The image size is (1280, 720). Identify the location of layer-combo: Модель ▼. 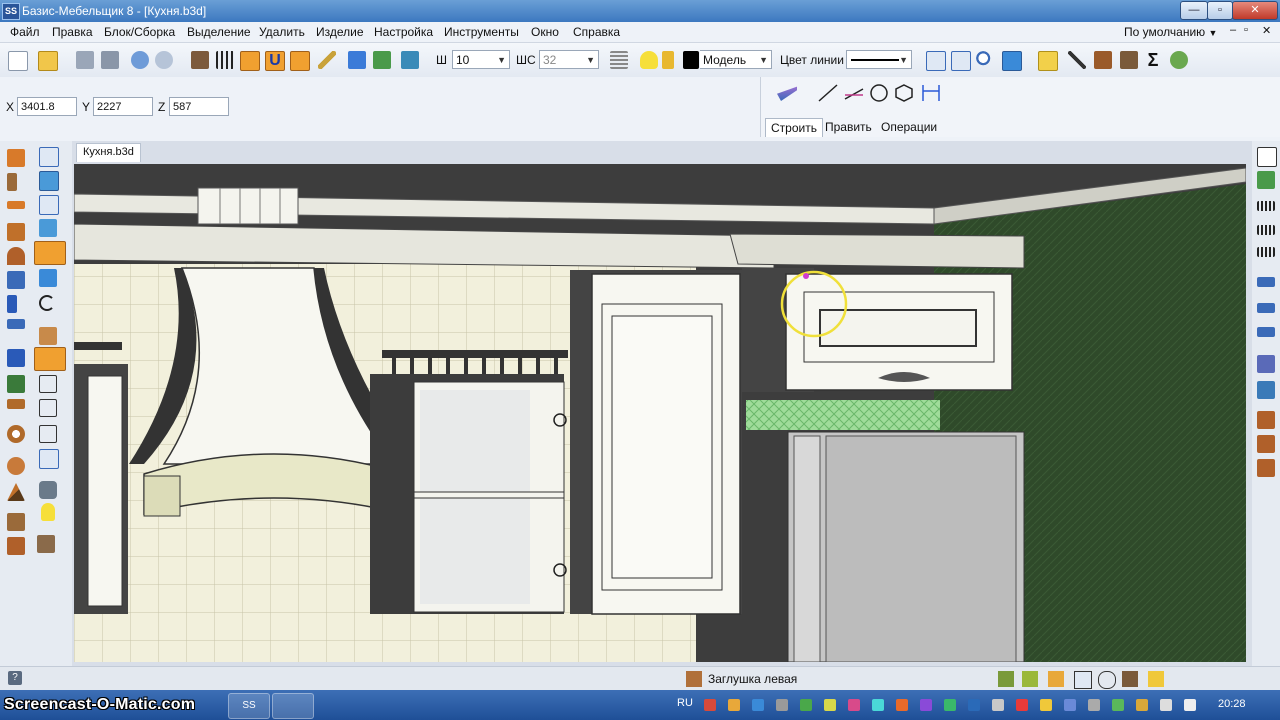
(736, 59).